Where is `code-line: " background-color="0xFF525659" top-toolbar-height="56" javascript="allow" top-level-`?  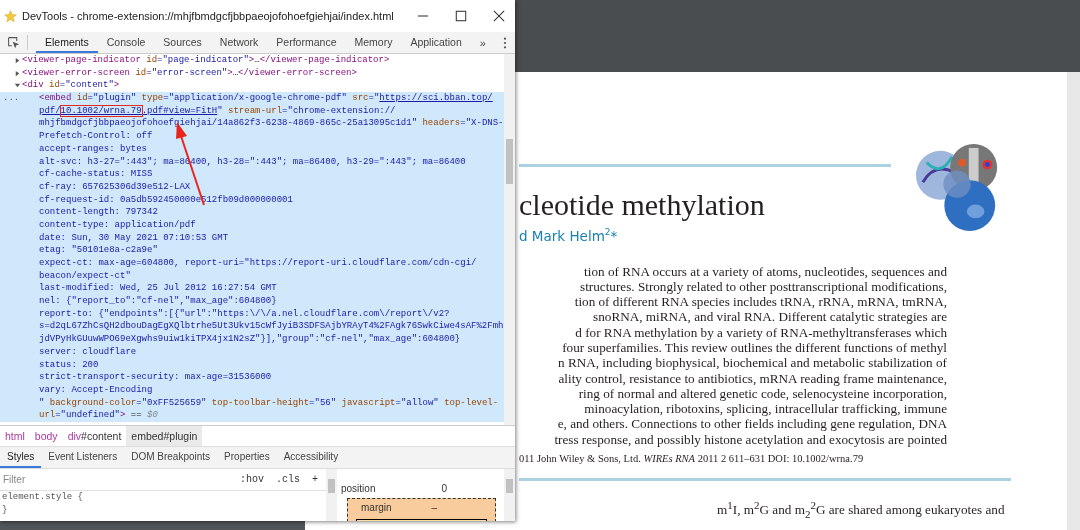
code-line: " background-color="0xFF525659" top-toolbar-height="56" javascript="allow" top-level- is located at coordinates (269, 403).